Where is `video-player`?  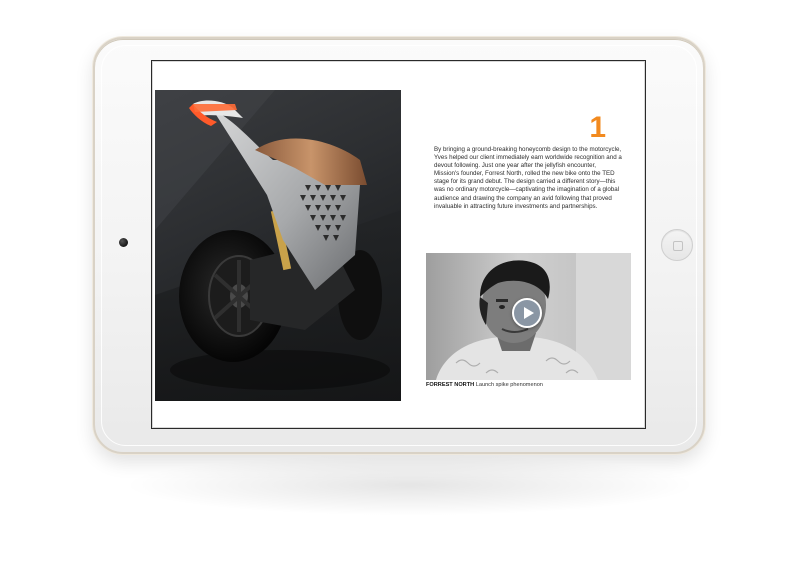 video-player is located at coordinates (528, 316).